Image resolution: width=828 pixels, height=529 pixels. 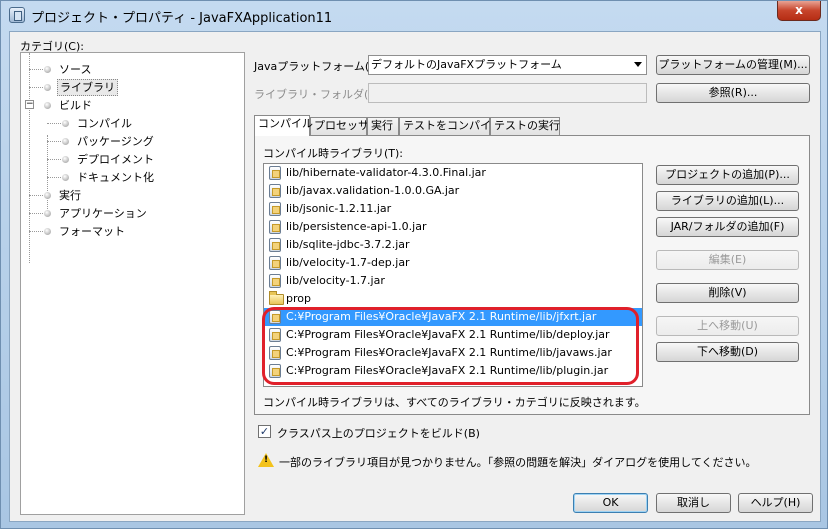 What do you see at coordinates (333, 153) in the screenshot?
I see `compile-libraries-label: コンパイル時ライブラリ(T):` at bounding box center [333, 153].